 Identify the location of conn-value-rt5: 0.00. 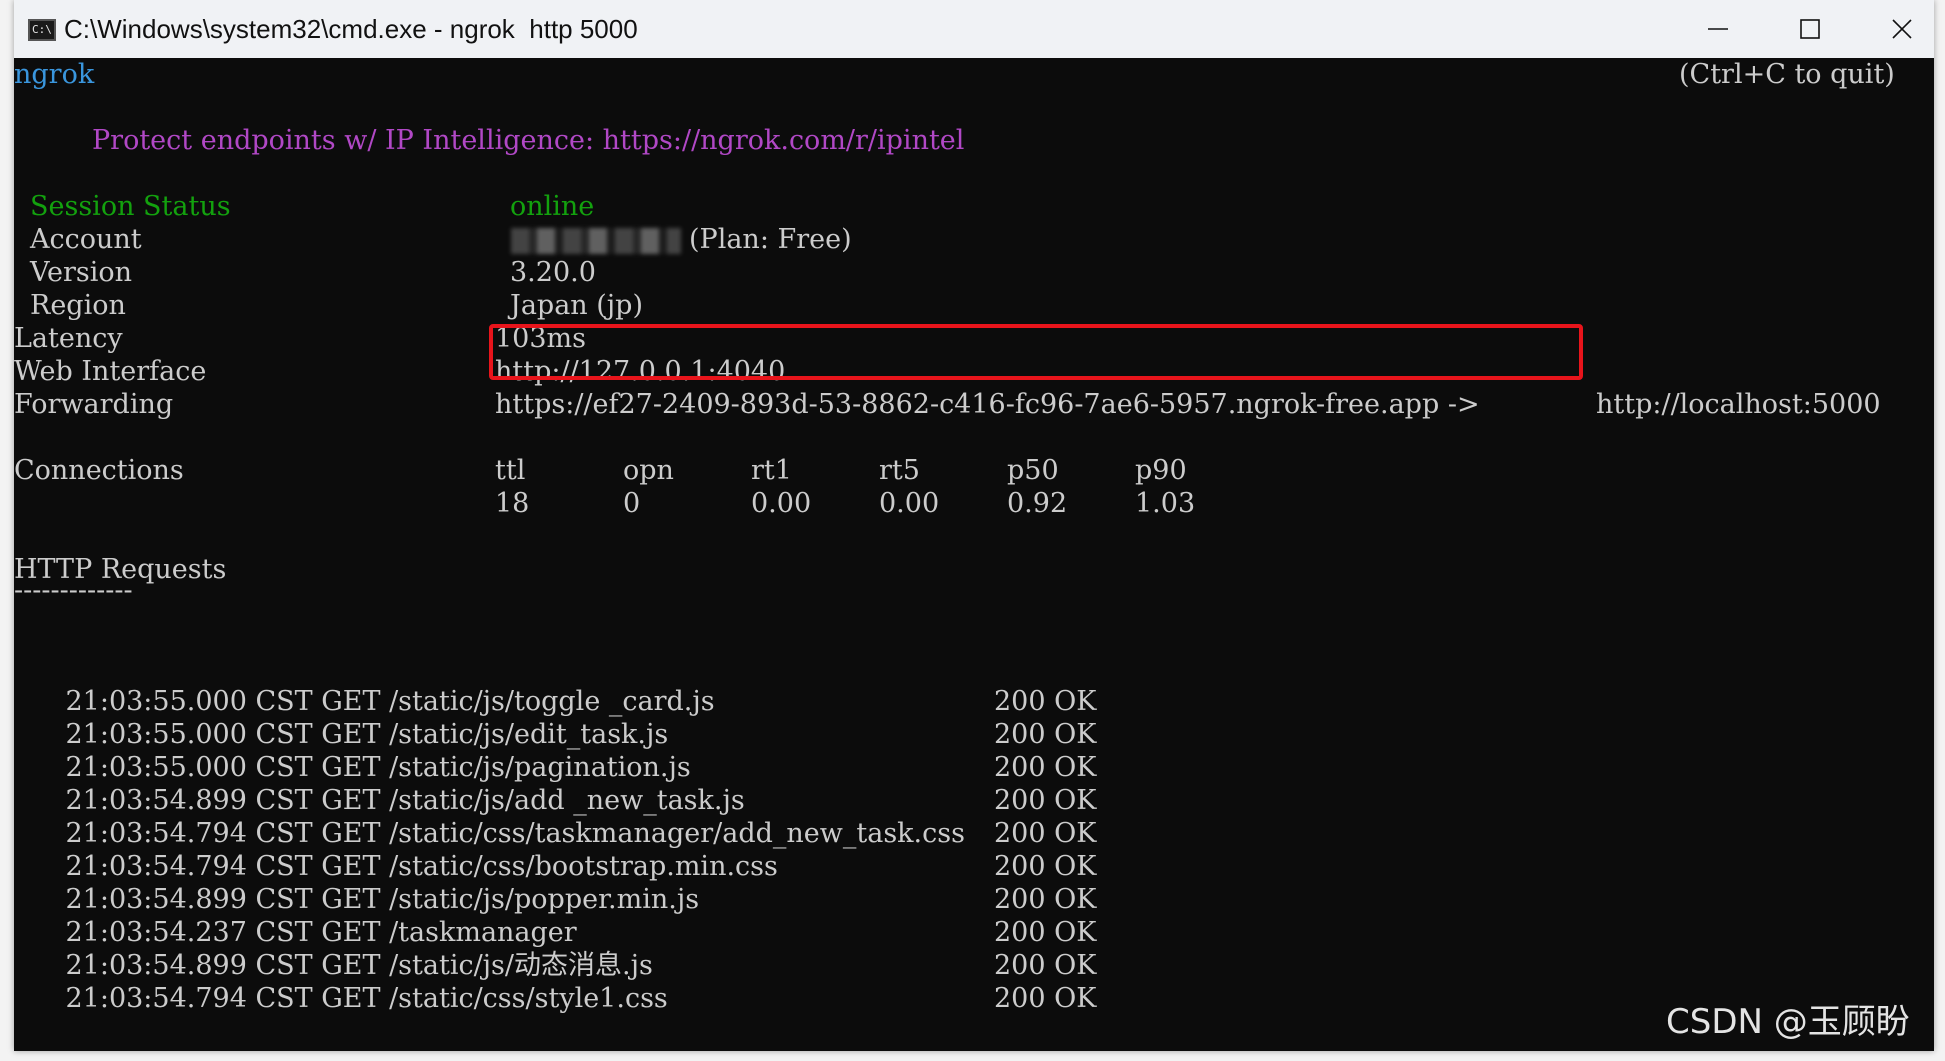
(909, 503).